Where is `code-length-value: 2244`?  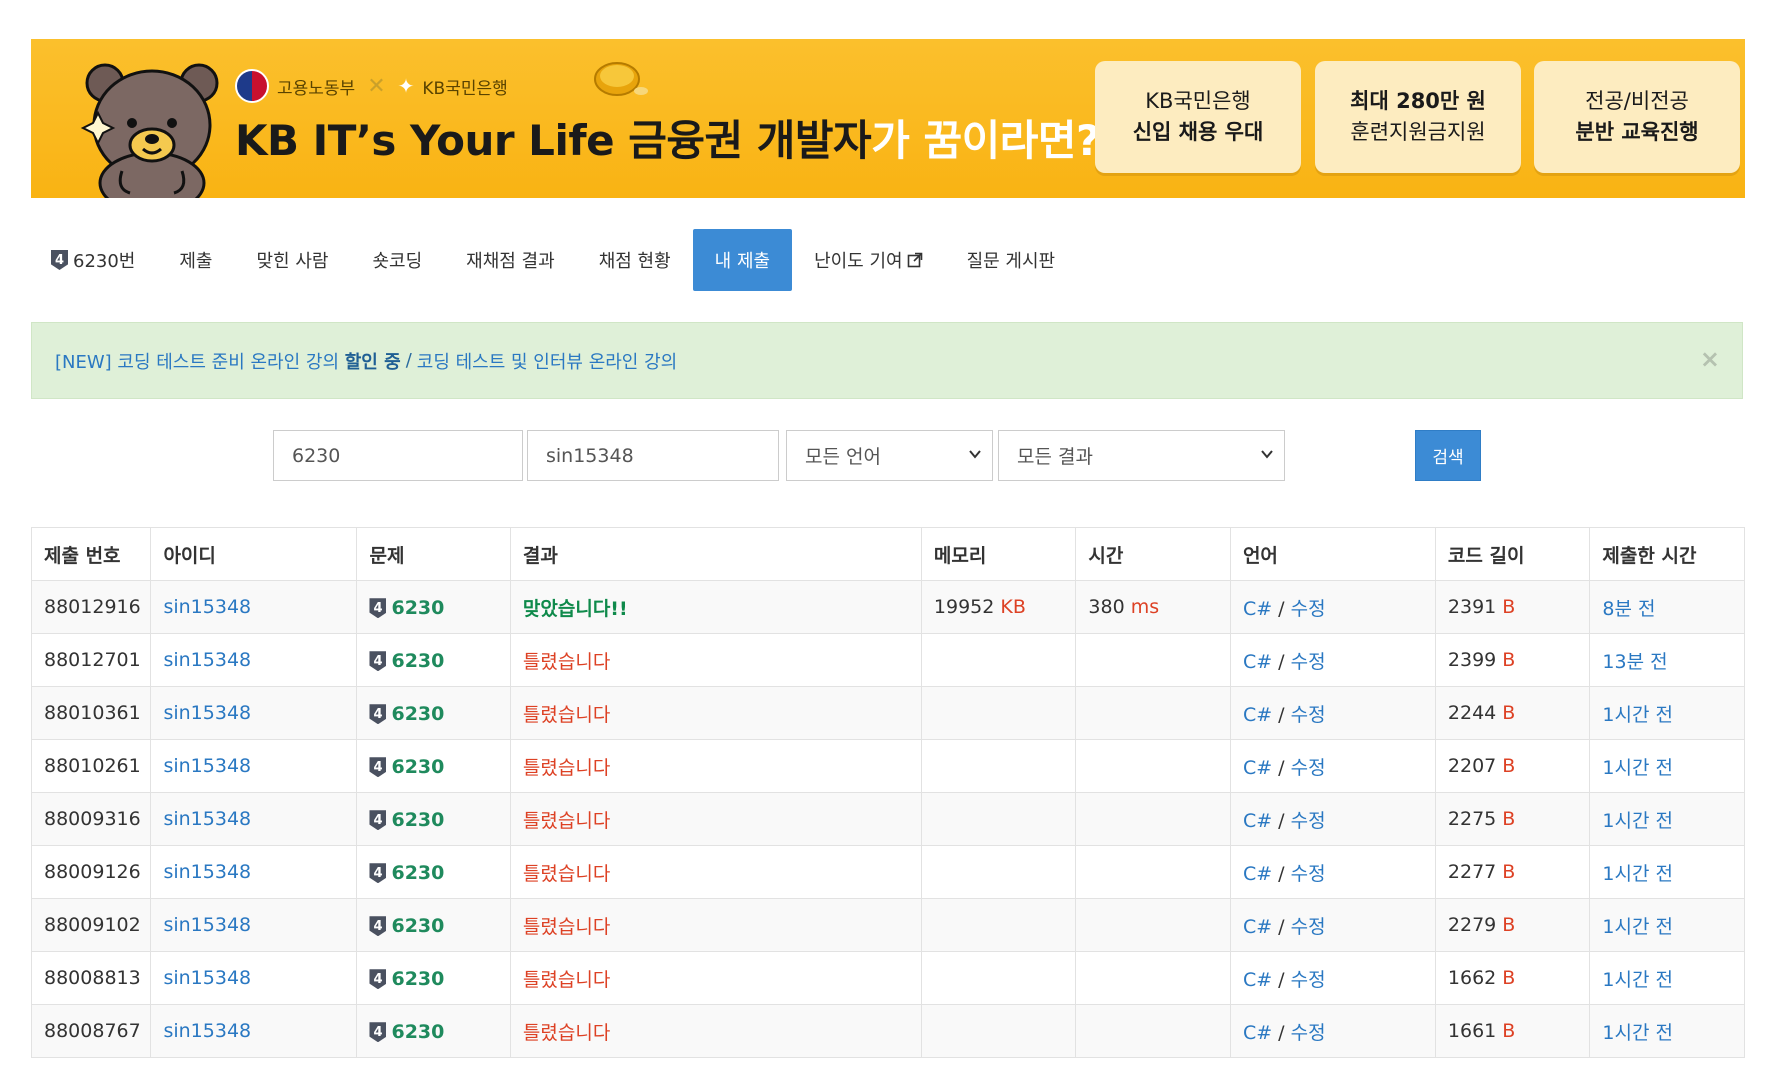
code-length-value: 2244 is located at coordinates (1472, 713).